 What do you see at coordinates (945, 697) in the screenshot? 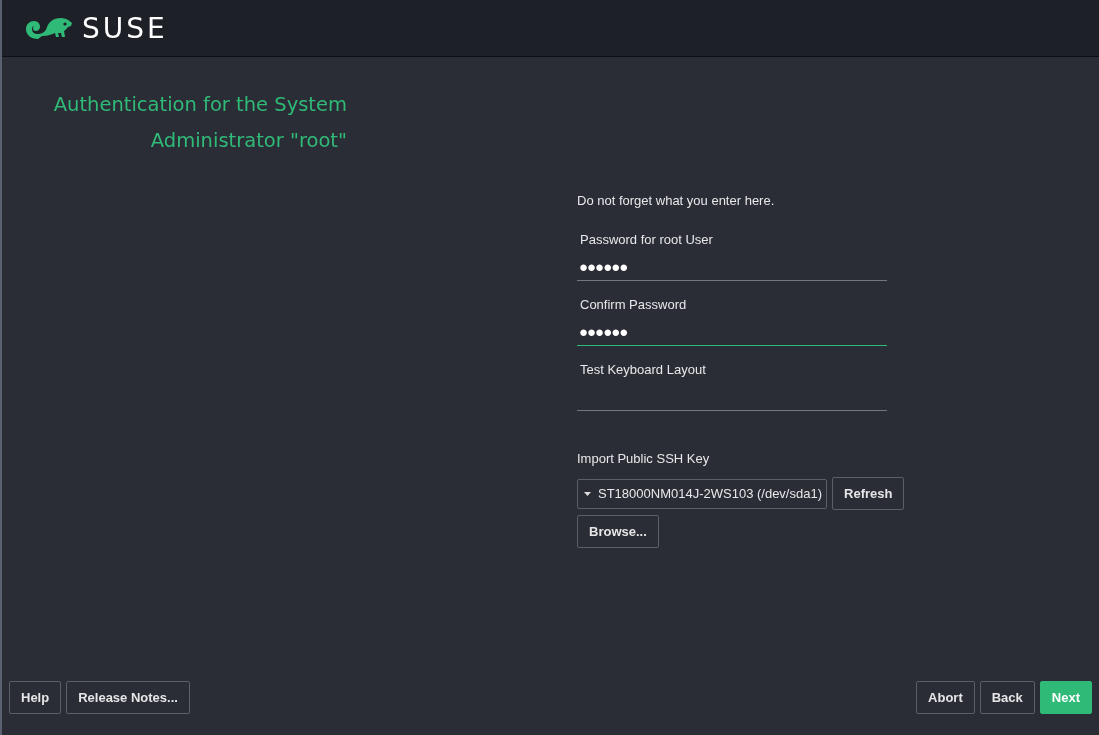
I see `wizard-button: Abort` at bounding box center [945, 697].